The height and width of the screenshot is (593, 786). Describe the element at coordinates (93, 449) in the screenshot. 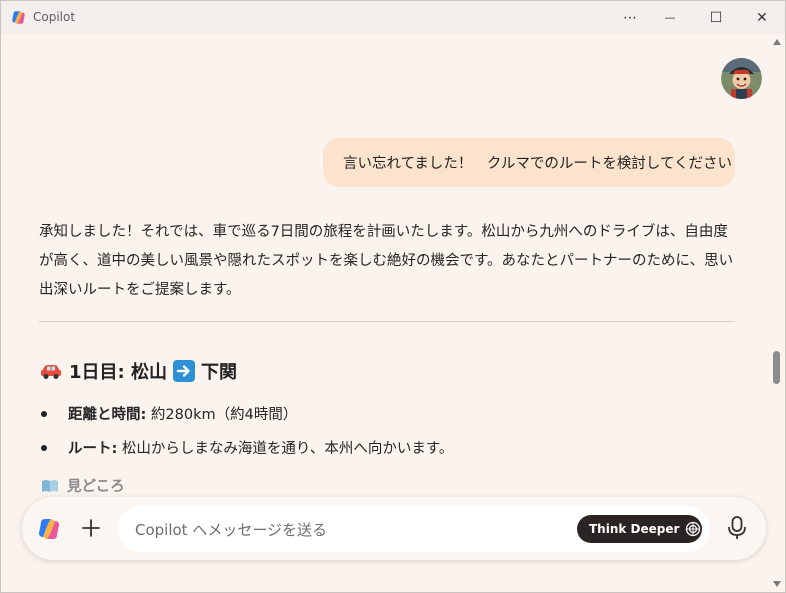

I see `route-label: ルート:` at that location.